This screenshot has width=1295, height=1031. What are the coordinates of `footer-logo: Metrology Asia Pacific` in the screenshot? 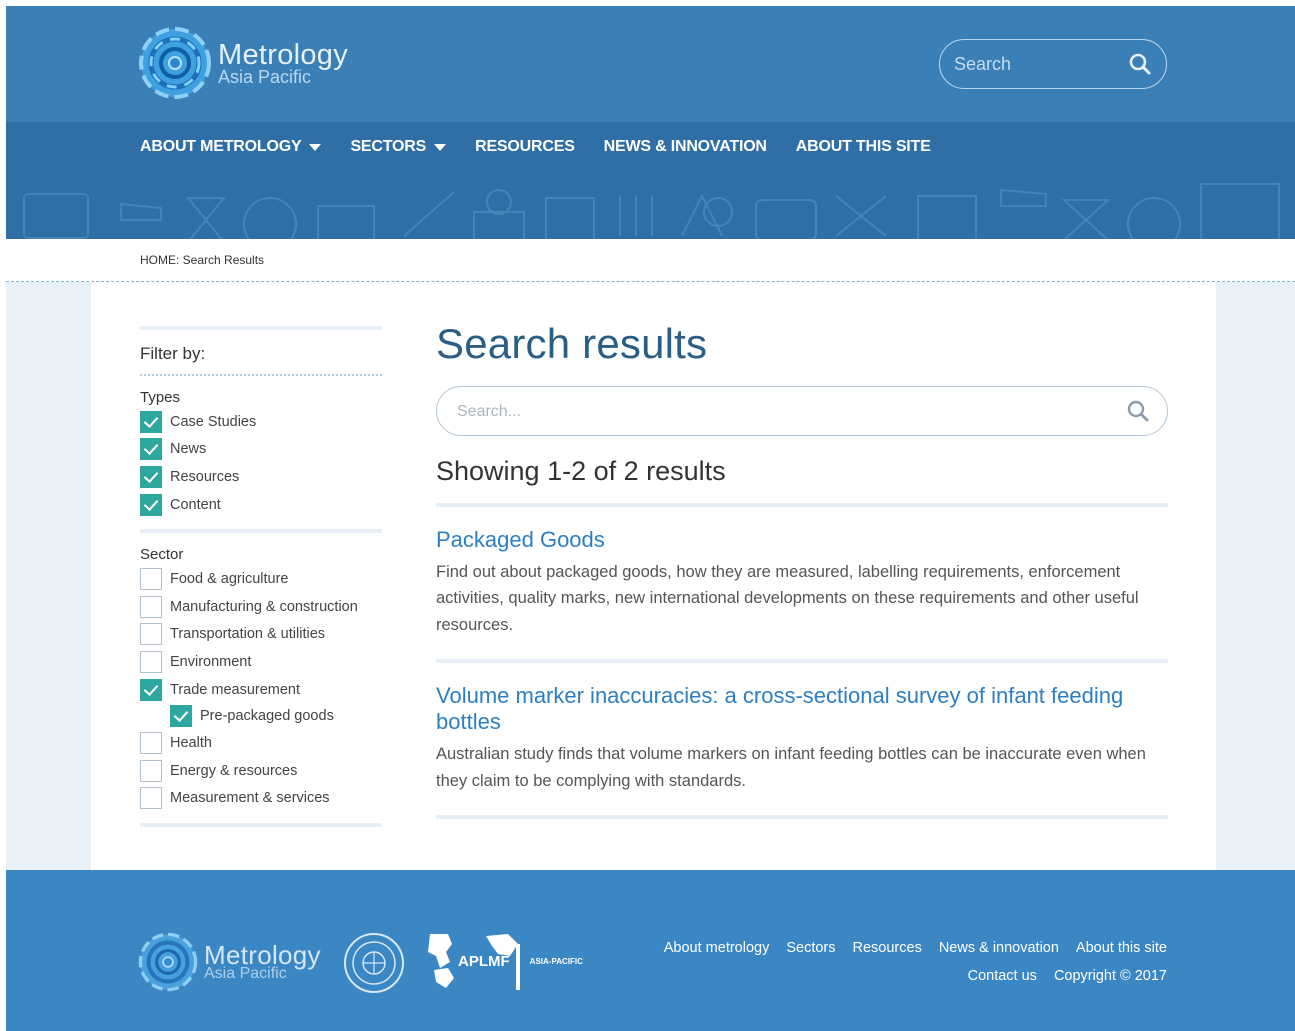 It's located at (229, 962).